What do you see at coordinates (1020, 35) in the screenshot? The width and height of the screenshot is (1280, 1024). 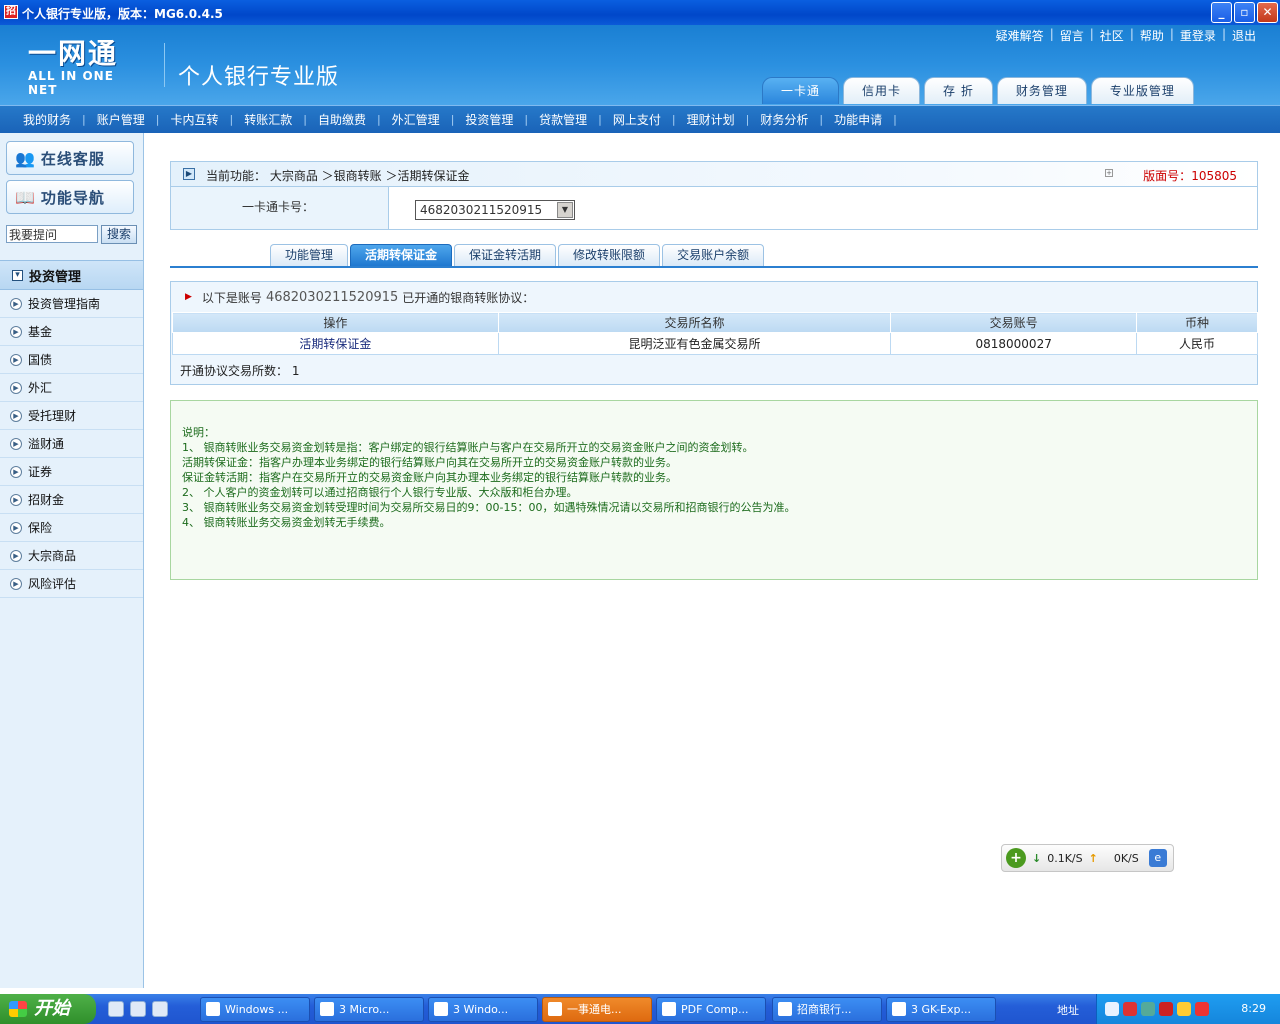 I see `top-link: 疑难解答` at bounding box center [1020, 35].